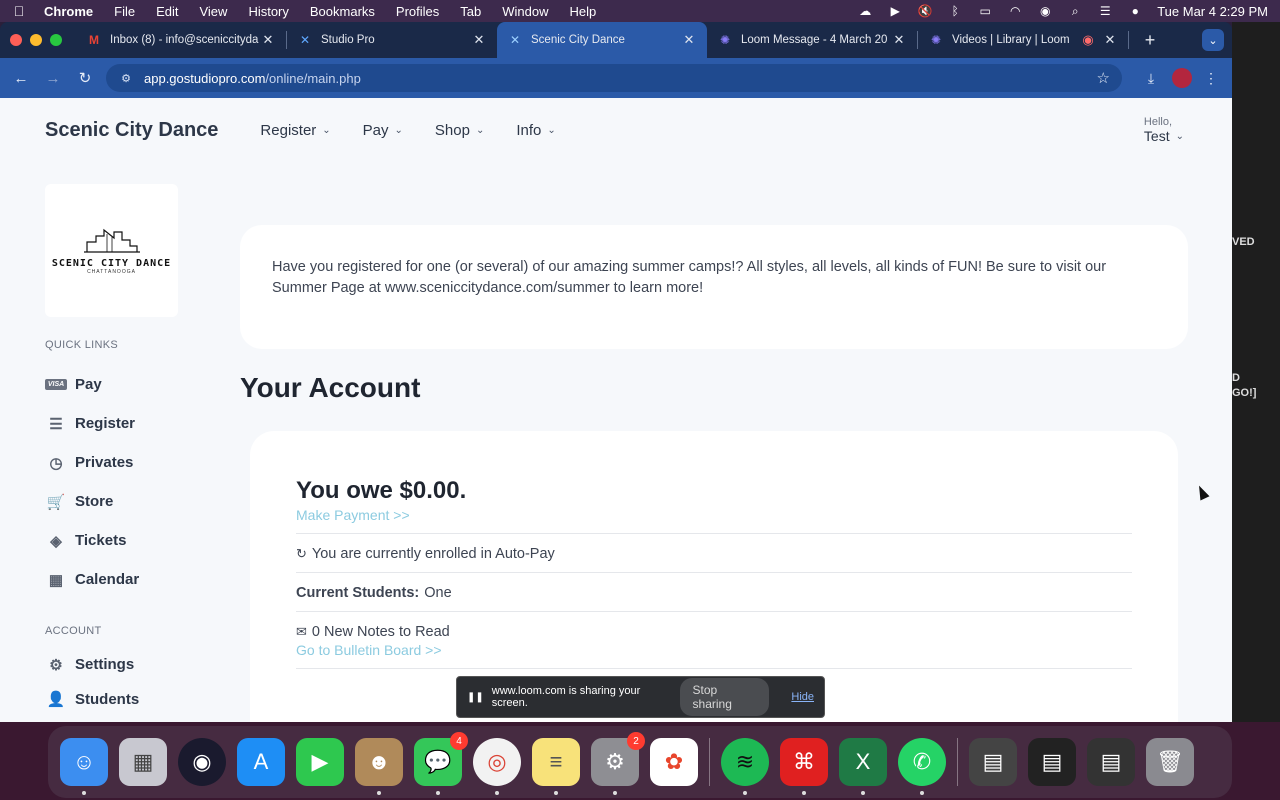 This screenshot has height=800, width=1280. What do you see at coordinates (105, 664) in the screenshot?
I see `sidebar-item-label: Settings` at bounding box center [105, 664].